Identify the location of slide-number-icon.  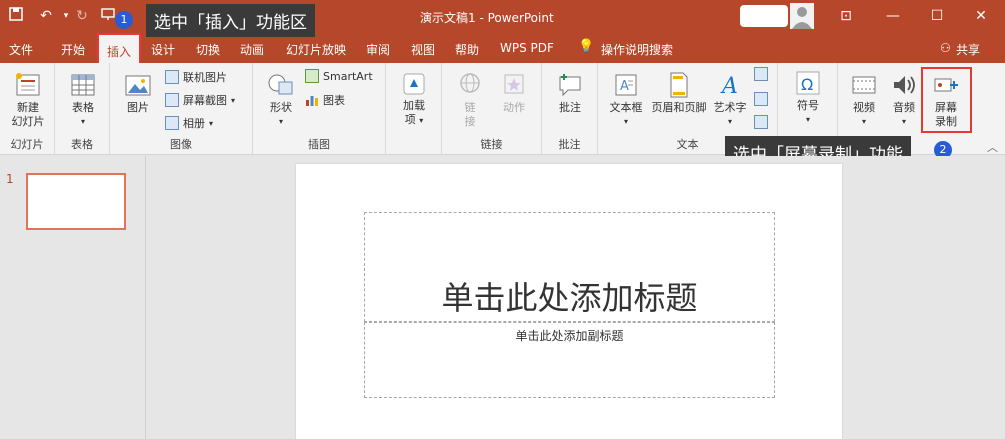
(761, 100).